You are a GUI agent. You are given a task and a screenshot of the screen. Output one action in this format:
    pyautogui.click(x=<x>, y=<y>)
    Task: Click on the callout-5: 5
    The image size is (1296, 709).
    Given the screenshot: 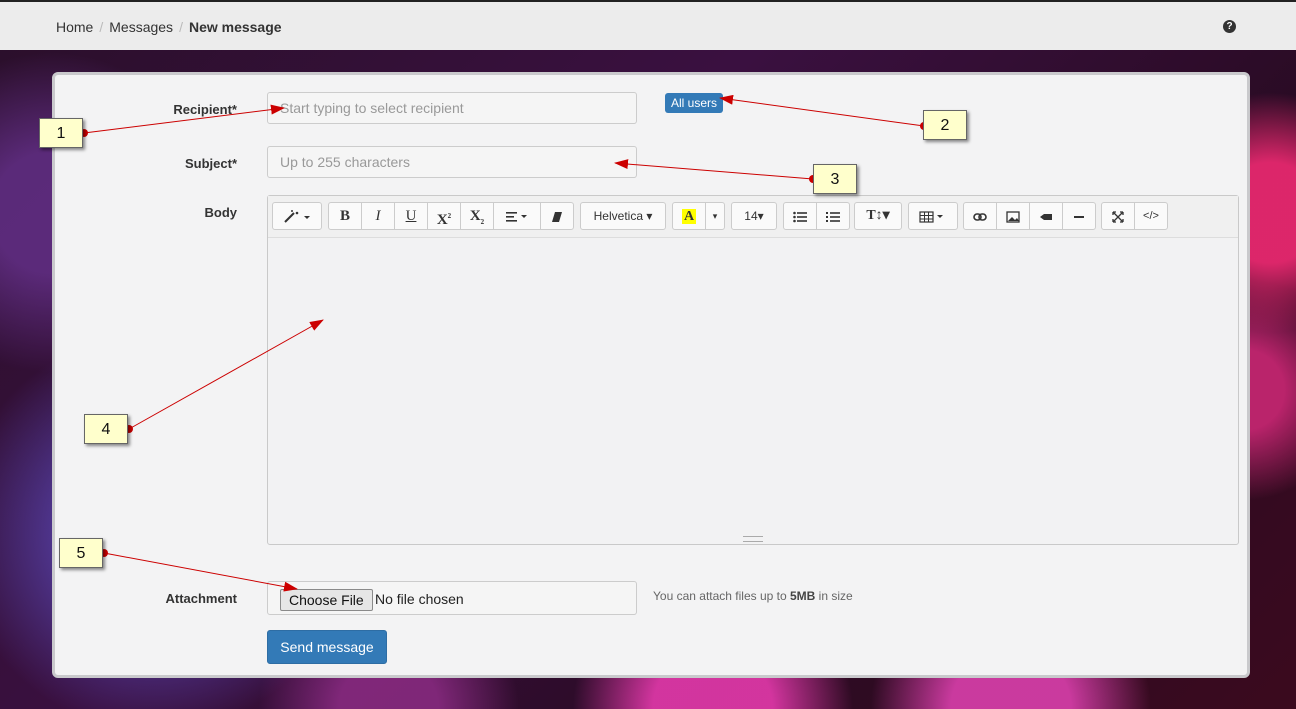 What is the action you would take?
    pyautogui.click(x=81, y=553)
    